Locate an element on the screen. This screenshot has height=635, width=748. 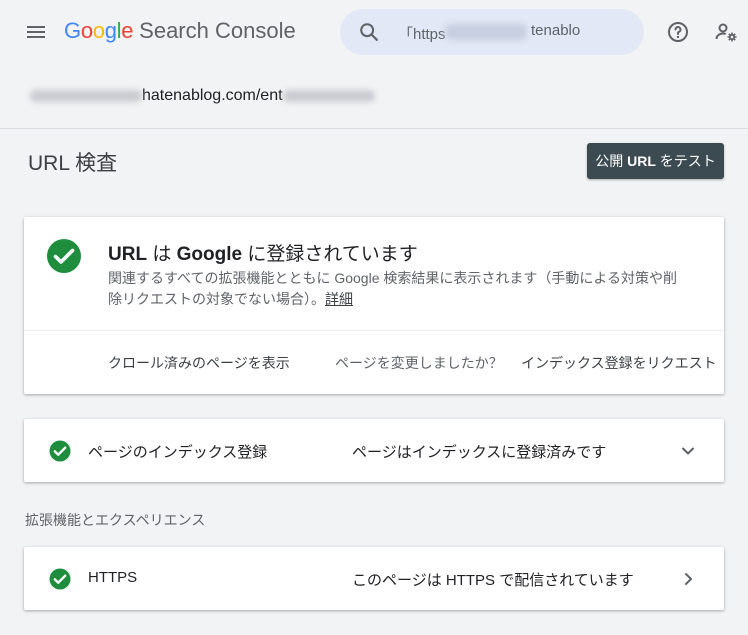
view-crawled-page-link: クロール済みのページを表示 is located at coordinates (199, 363).